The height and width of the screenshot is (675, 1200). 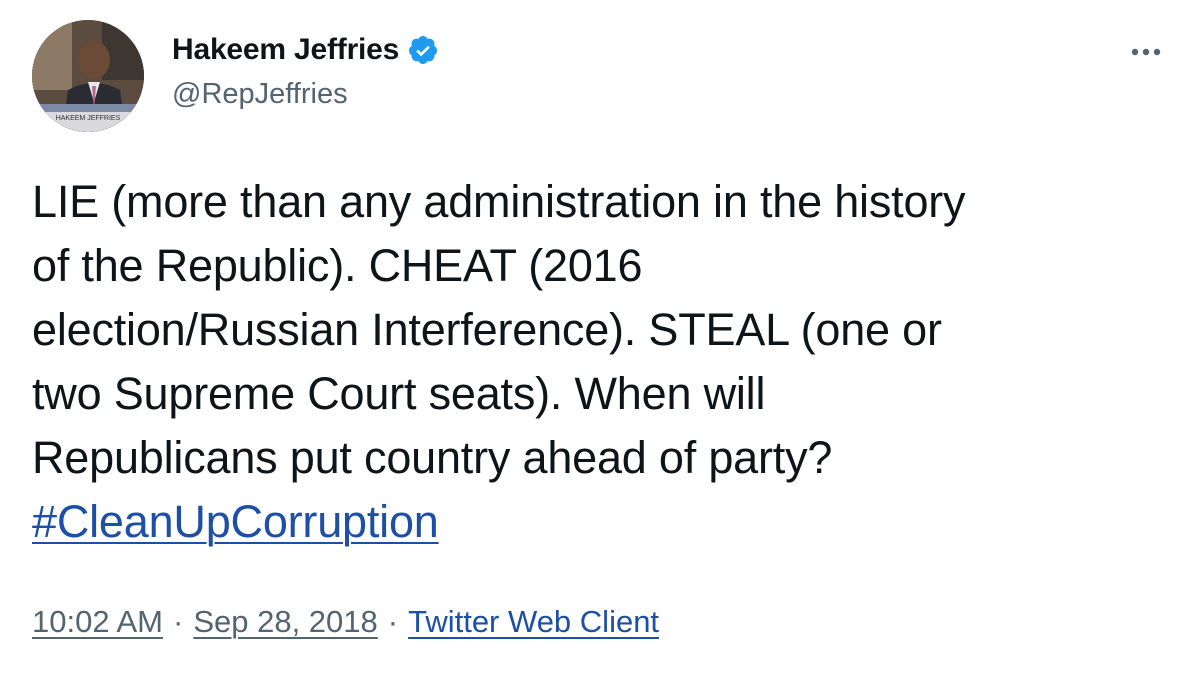 What do you see at coordinates (423, 50) in the screenshot?
I see `verified-badge-icon` at bounding box center [423, 50].